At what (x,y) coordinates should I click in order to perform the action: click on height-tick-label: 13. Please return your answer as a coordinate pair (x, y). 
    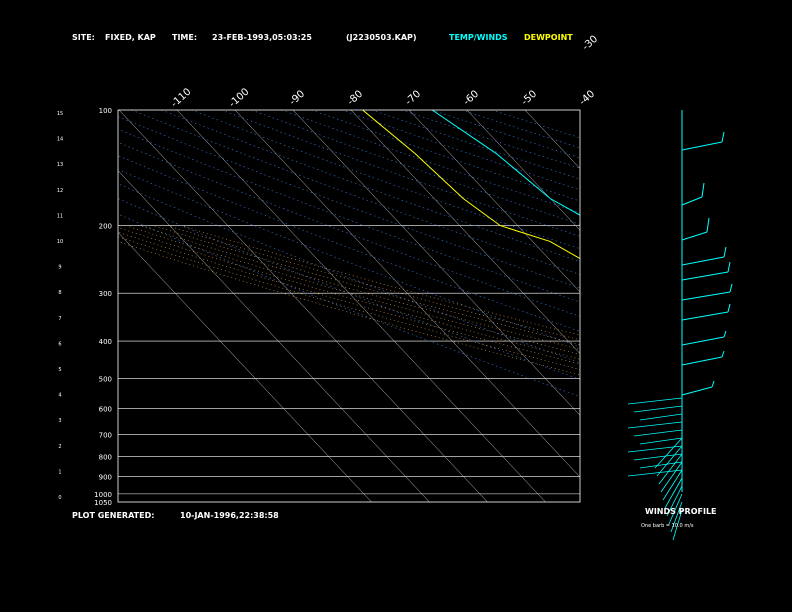
    Looking at the image, I should click on (60, 165).